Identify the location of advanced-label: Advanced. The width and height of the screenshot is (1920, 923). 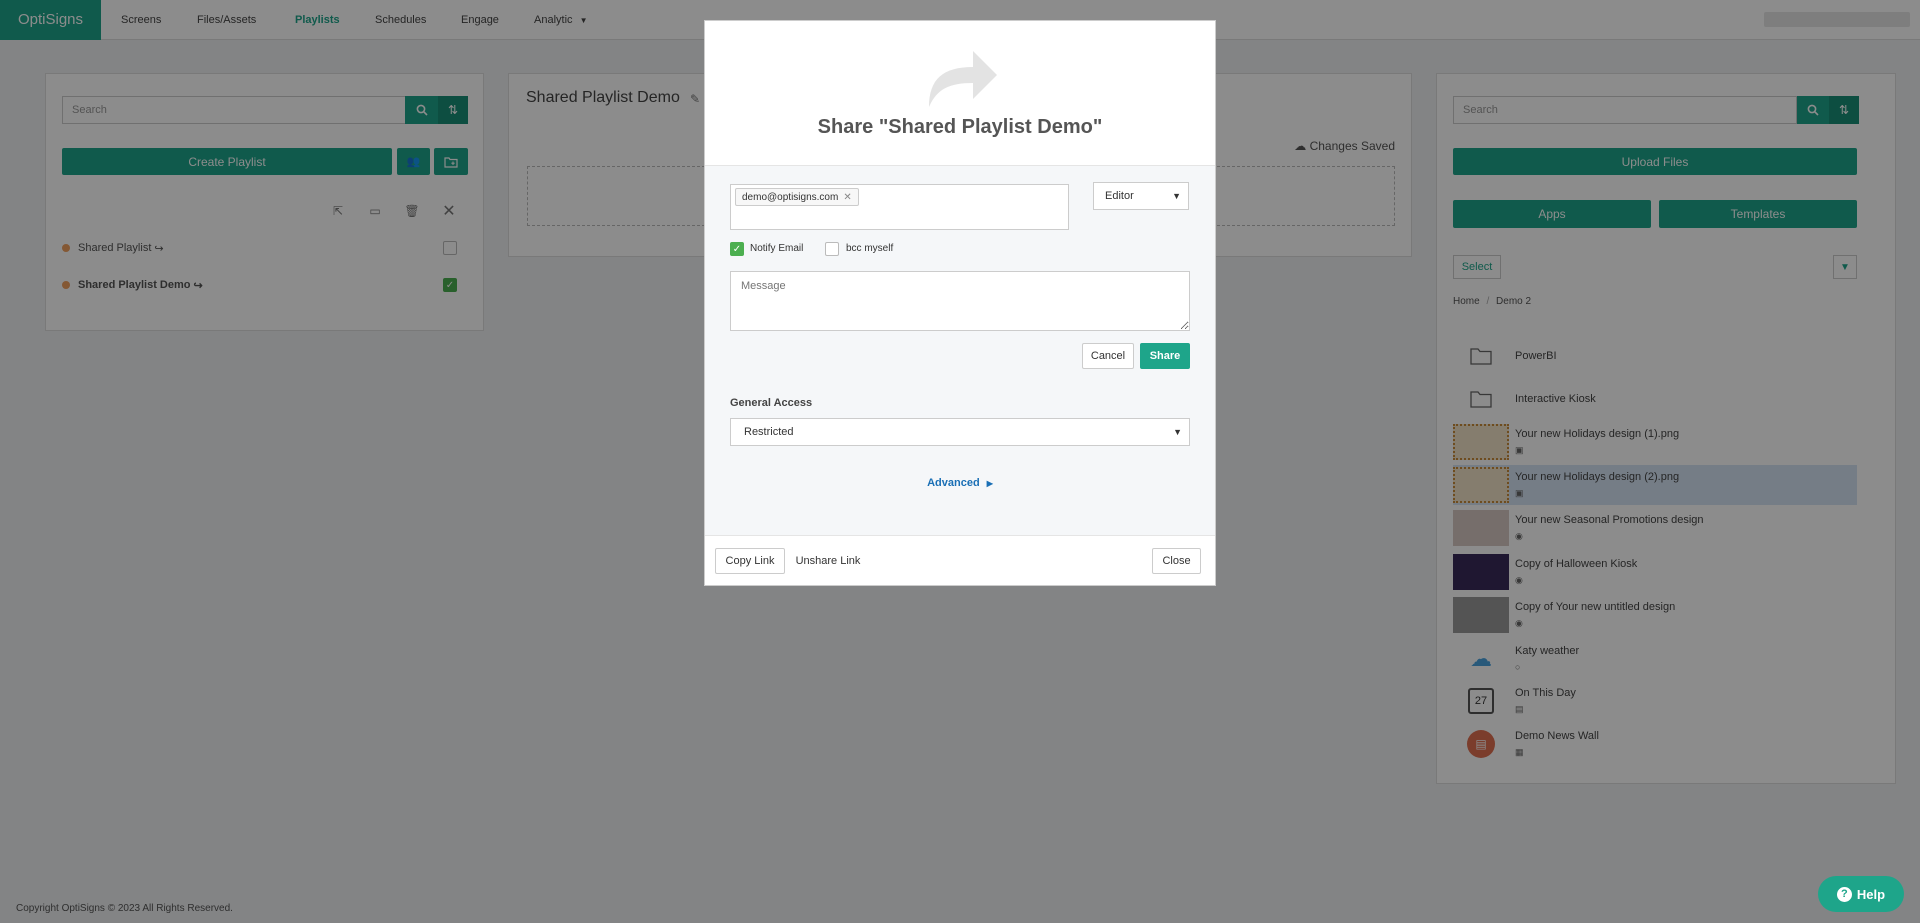
(953, 483).